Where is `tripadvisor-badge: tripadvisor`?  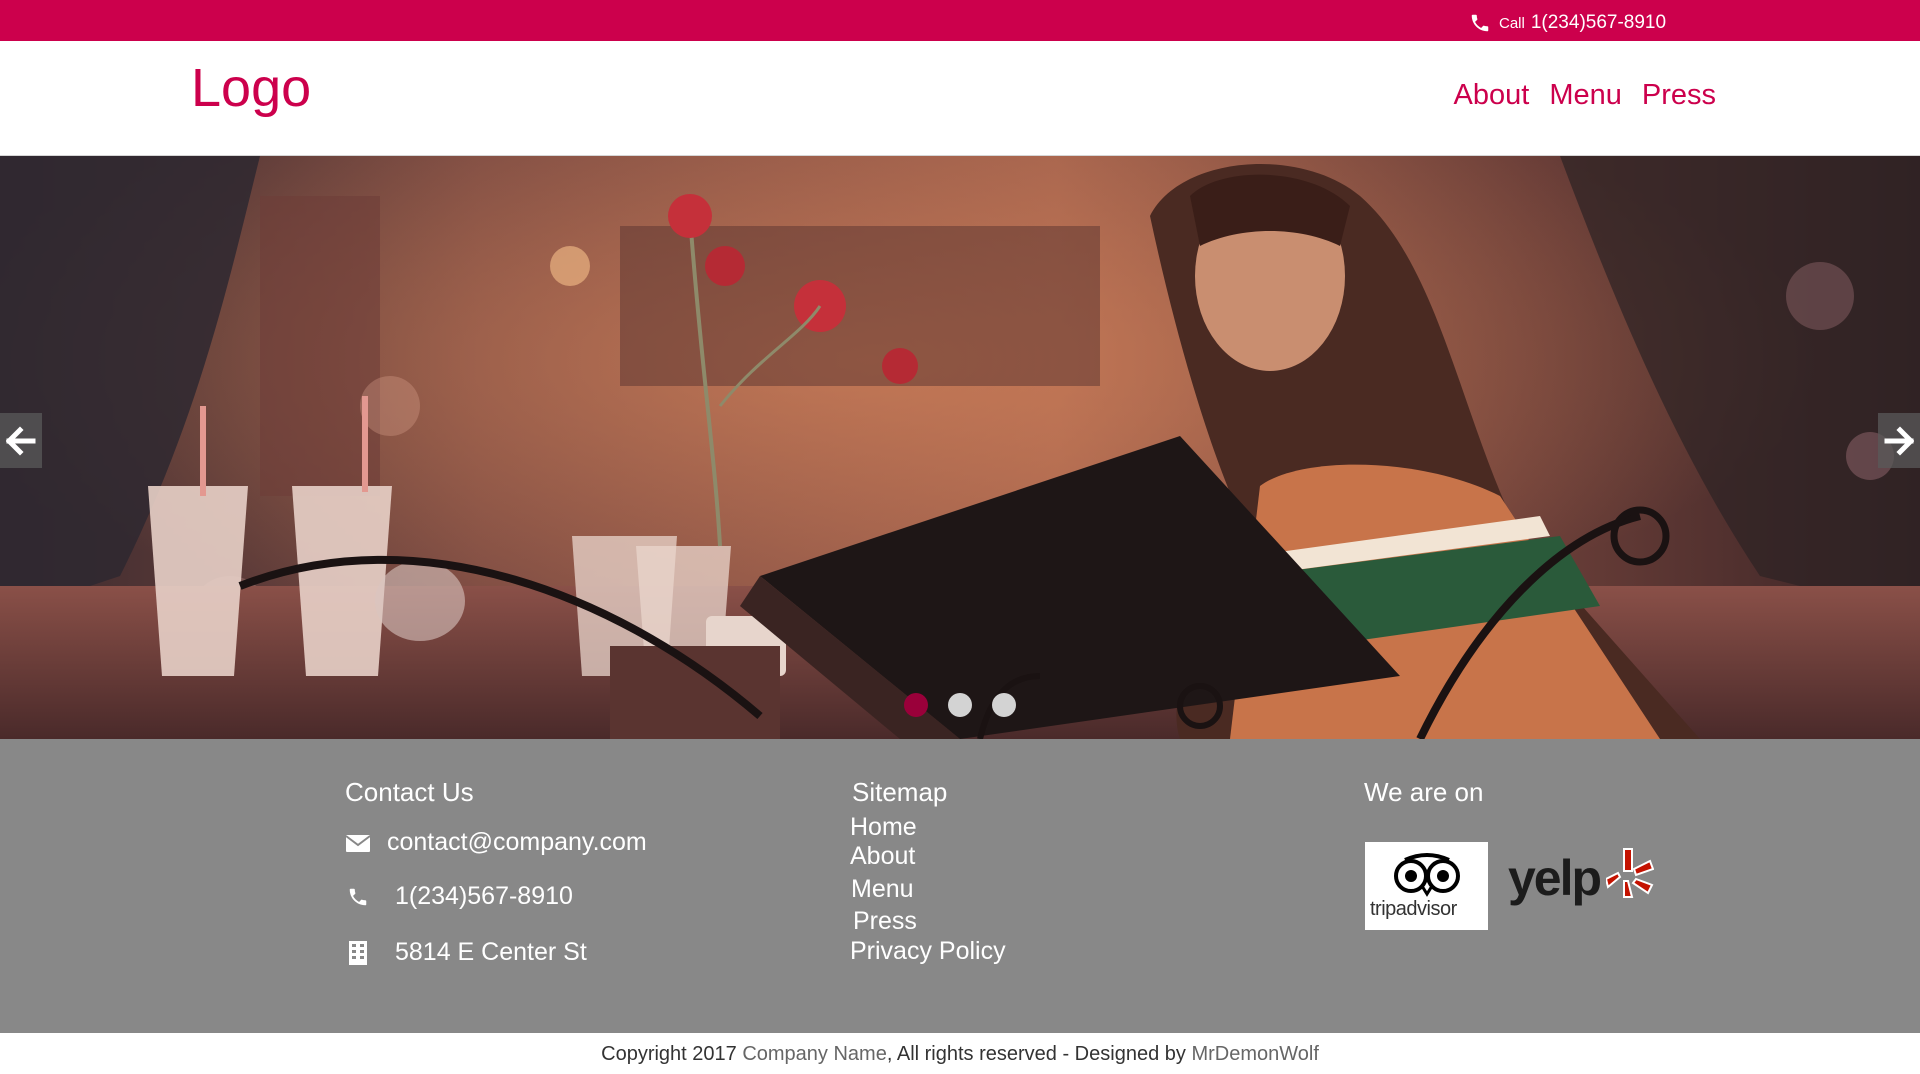
tripadvisor-badge: tripadvisor is located at coordinates (1426, 886).